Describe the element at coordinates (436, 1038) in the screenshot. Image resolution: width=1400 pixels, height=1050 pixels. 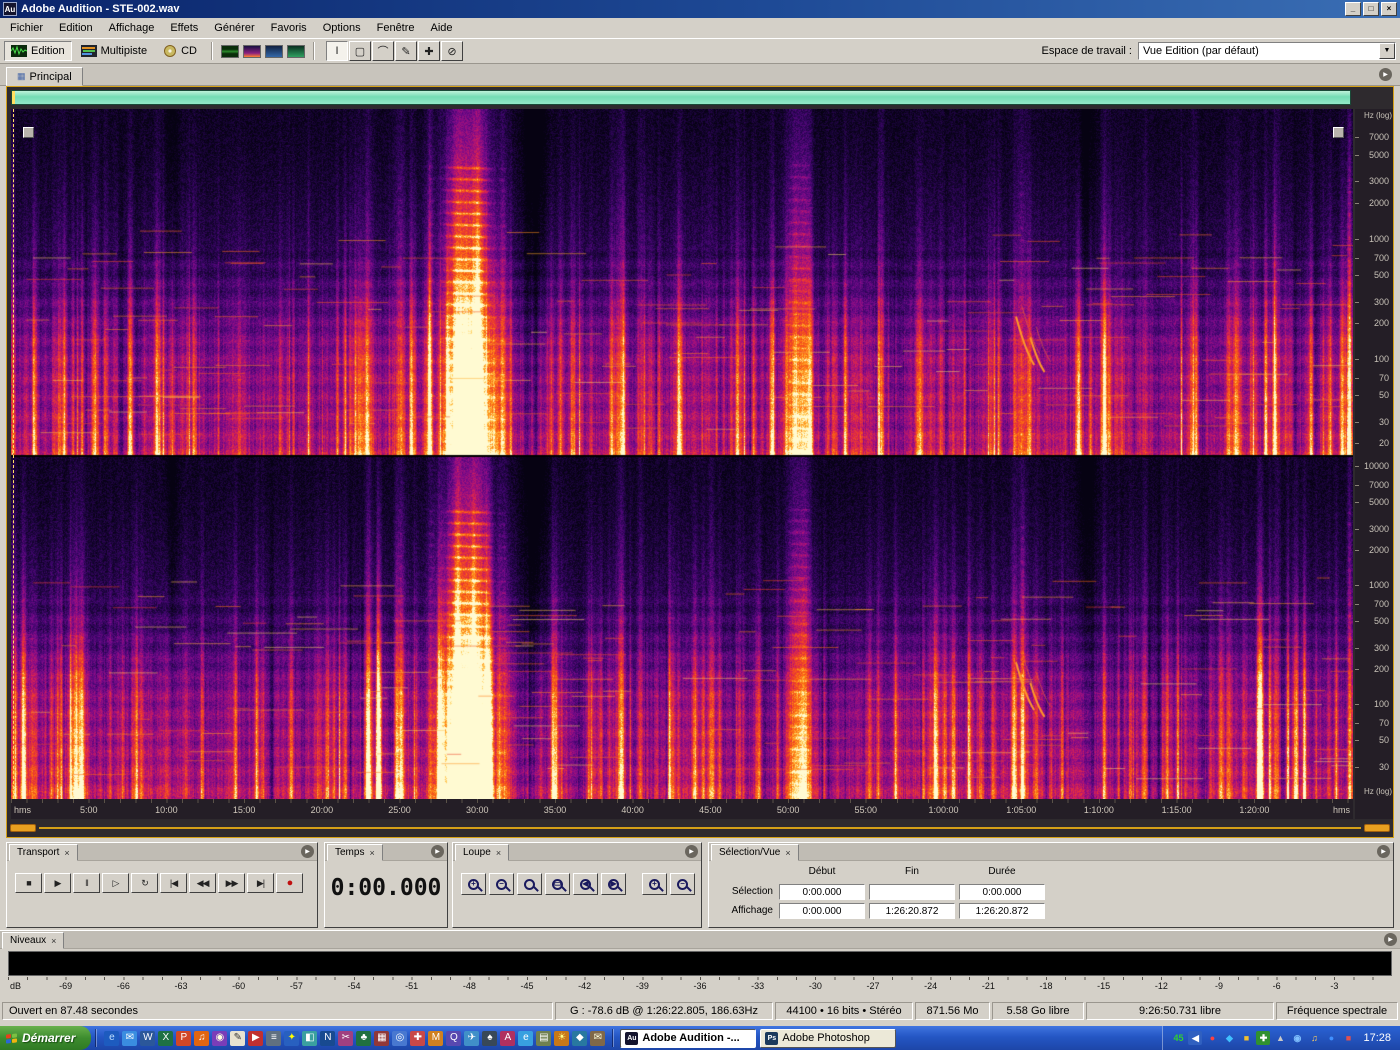
I see `quicklaunch-icon: M` at that location.